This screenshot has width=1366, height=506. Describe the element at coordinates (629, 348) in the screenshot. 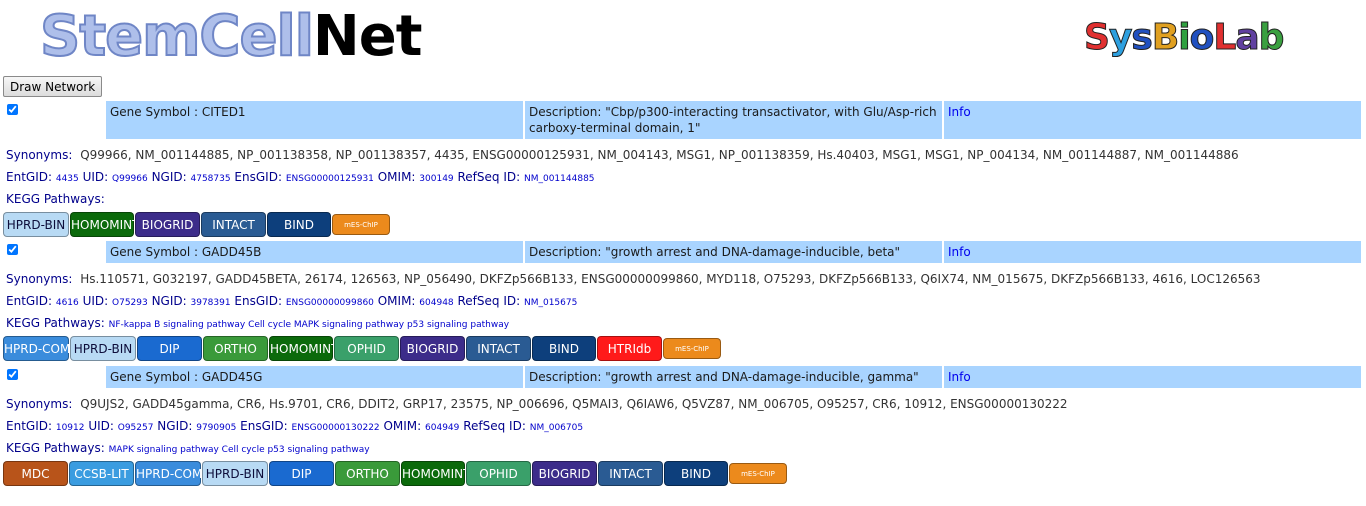

I see `database-button: HTRIdb` at that location.